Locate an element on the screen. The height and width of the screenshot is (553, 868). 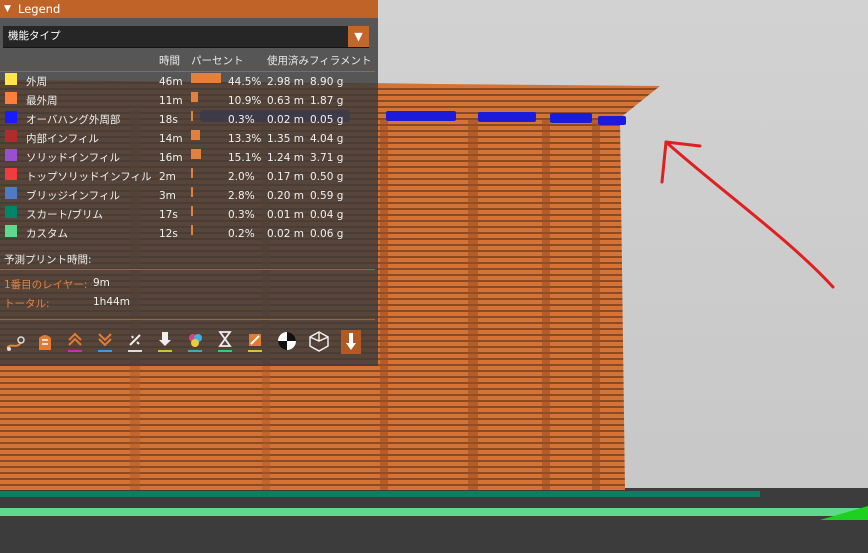
weight-value: 4.04 g is located at coordinates (327, 139).